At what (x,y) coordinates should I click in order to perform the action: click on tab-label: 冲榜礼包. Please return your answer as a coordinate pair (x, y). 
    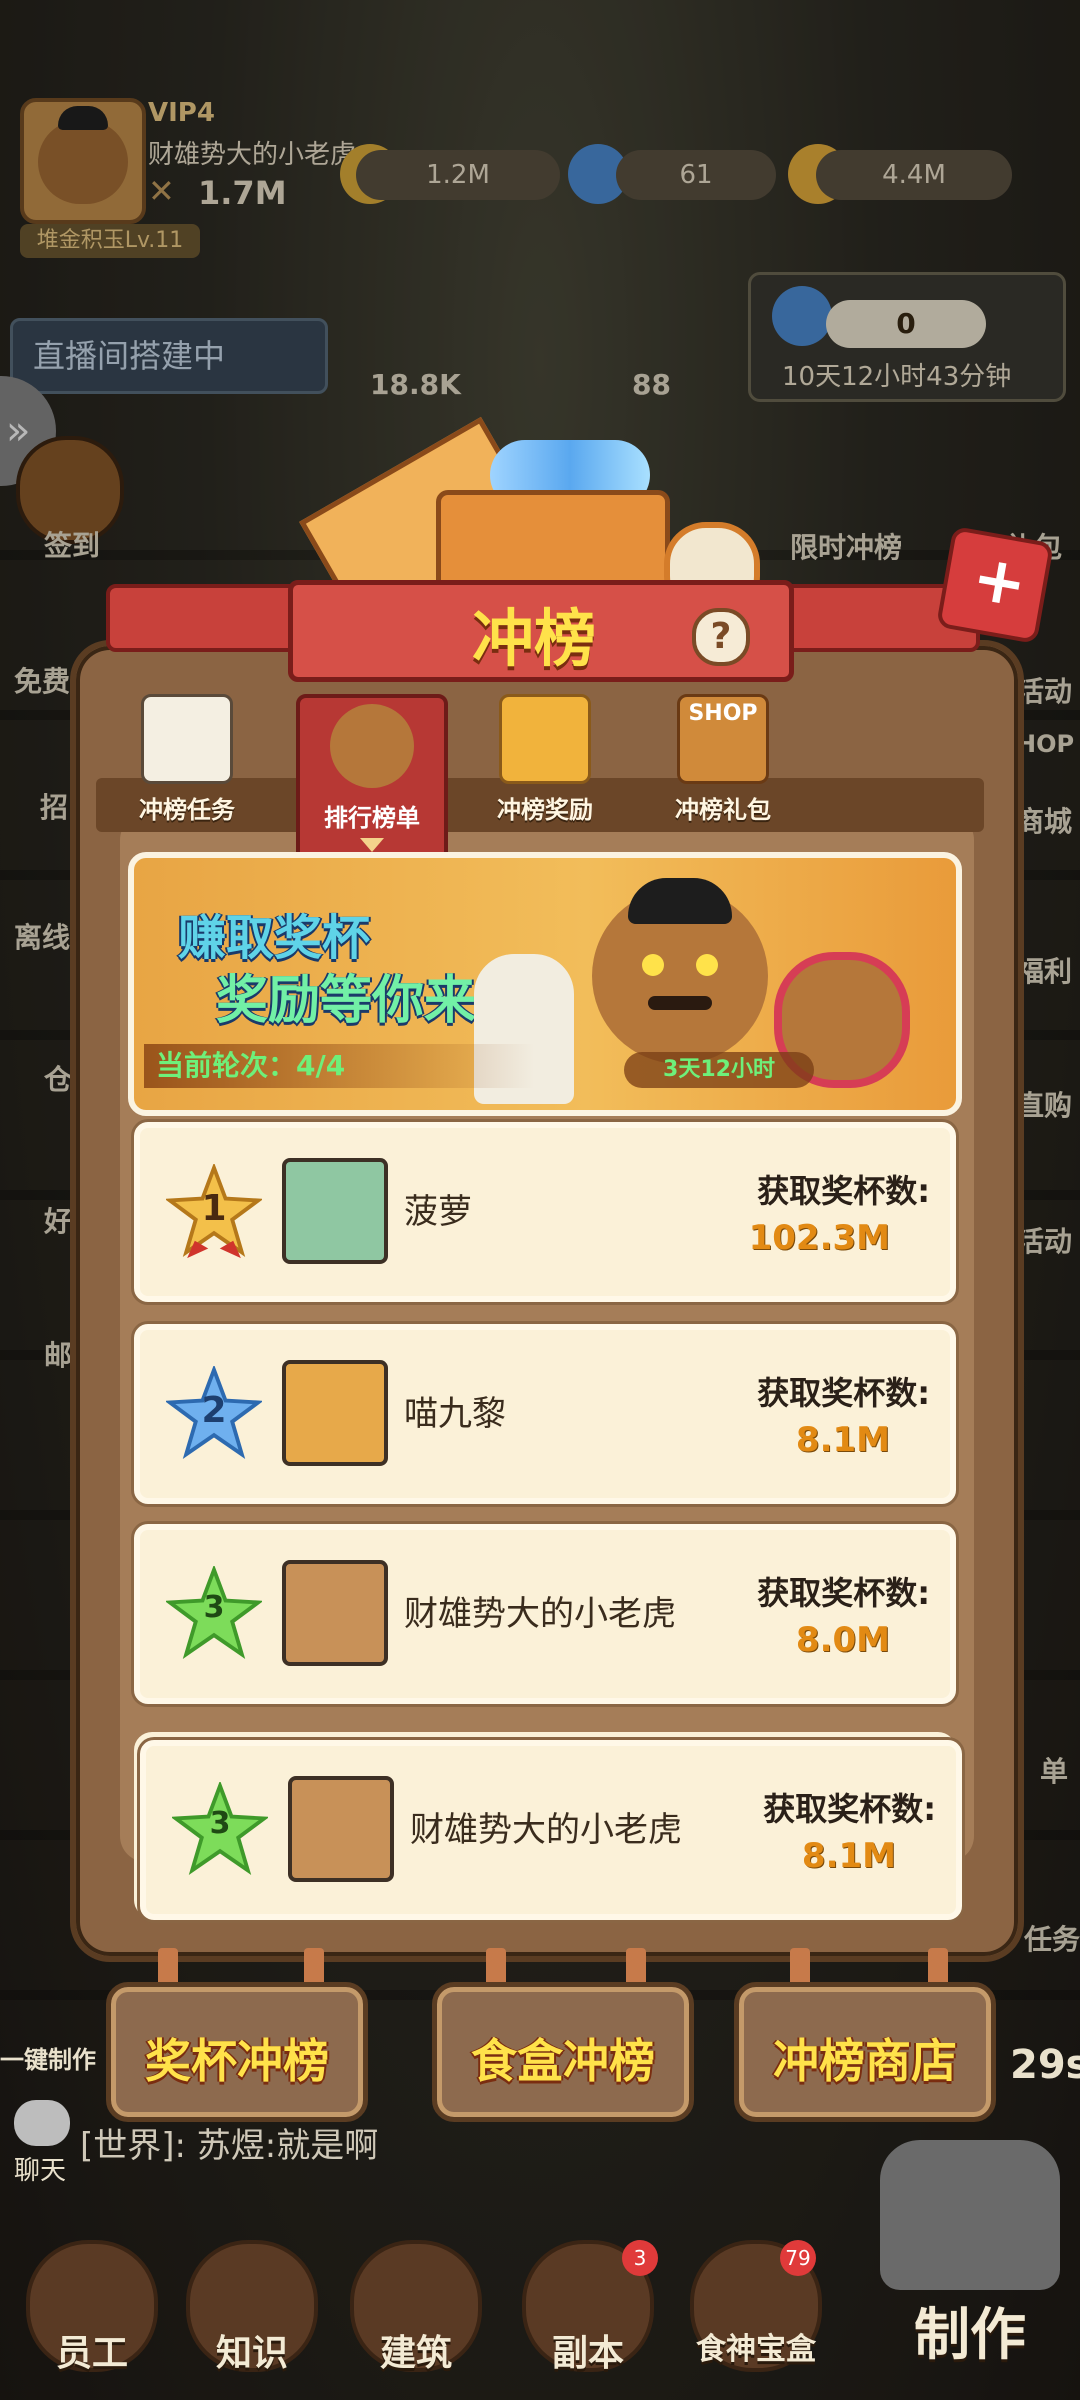
    Looking at the image, I should click on (723, 810).